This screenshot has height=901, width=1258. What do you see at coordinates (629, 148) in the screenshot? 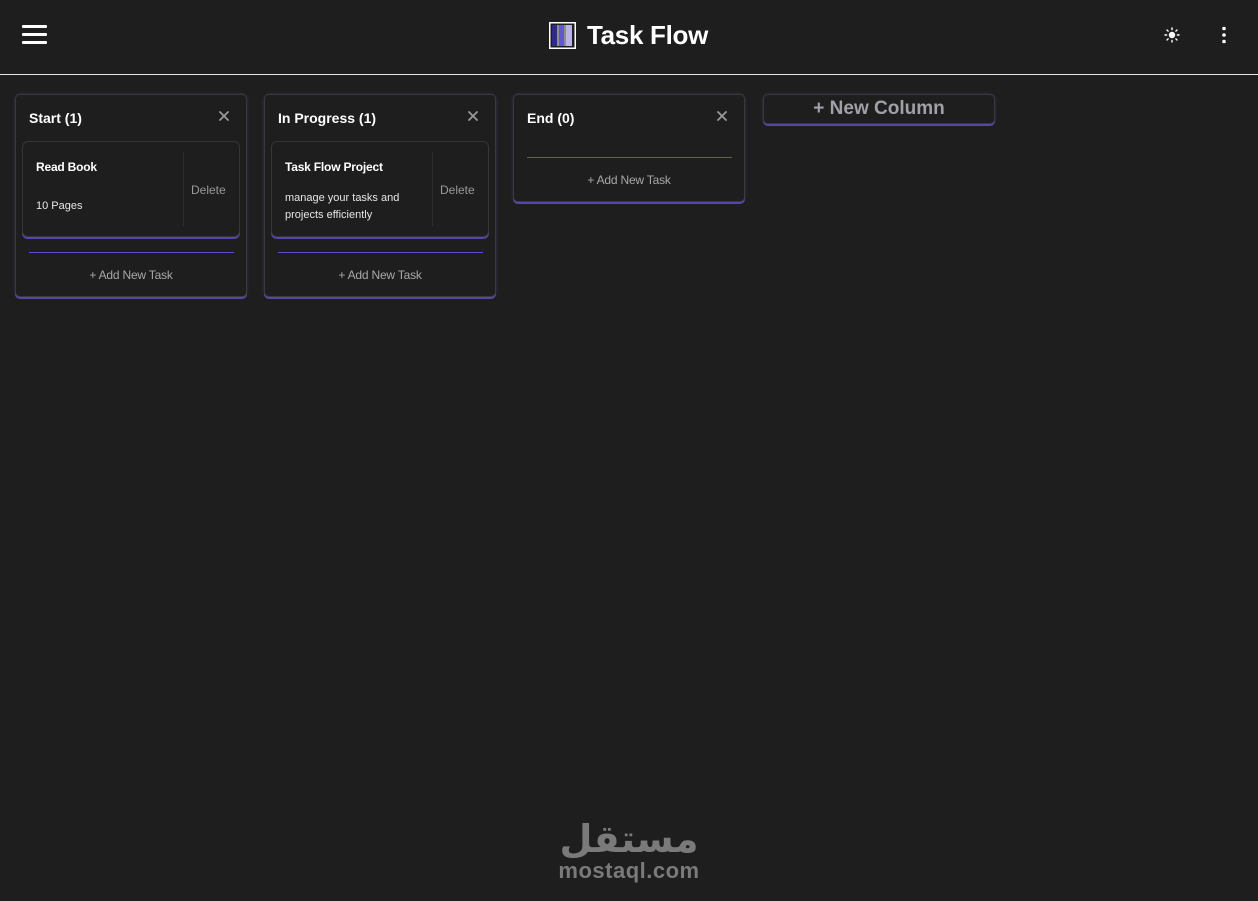
I see `column-end: End (0) + Add New Task` at bounding box center [629, 148].